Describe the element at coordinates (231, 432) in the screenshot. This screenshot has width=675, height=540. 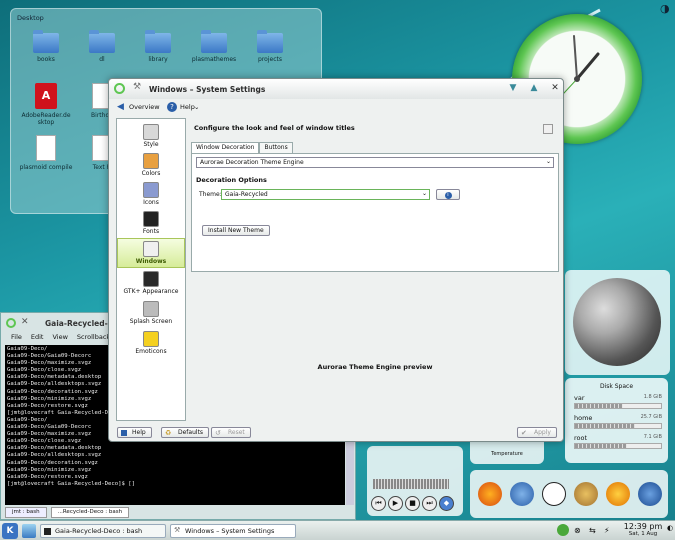
I see `reset-button: ↺ Reset` at that location.